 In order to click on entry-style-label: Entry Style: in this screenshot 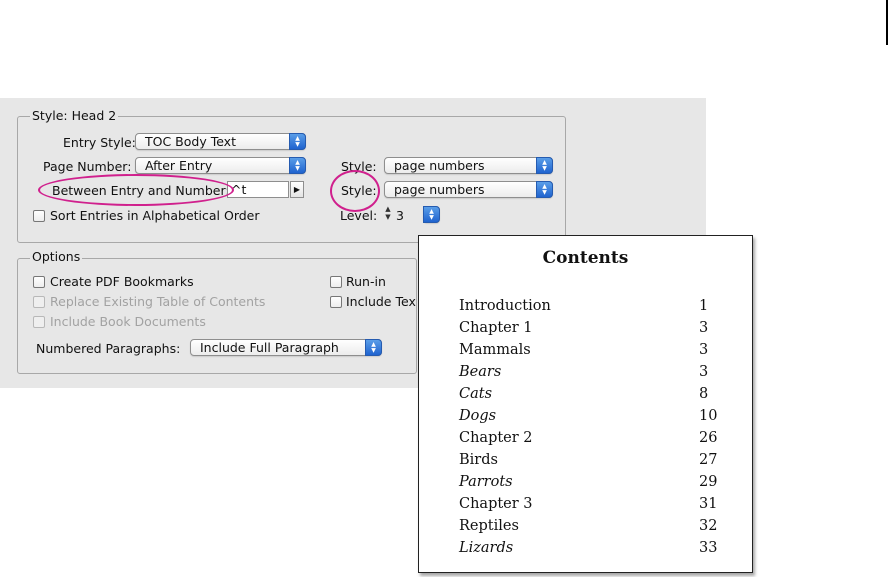, I will do `click(99, 142)`.